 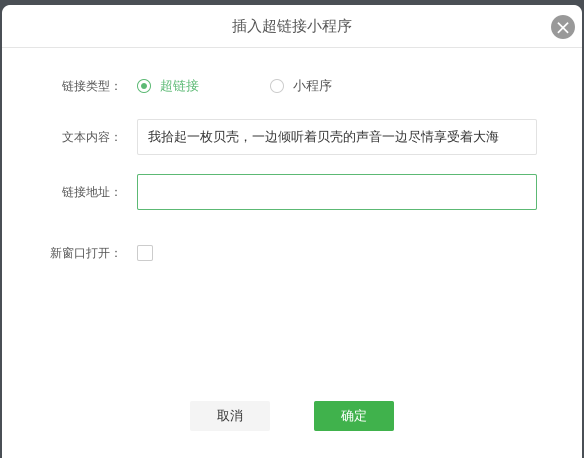 I want to click on field-label: 链接地址：, so click(x=91, y=192).